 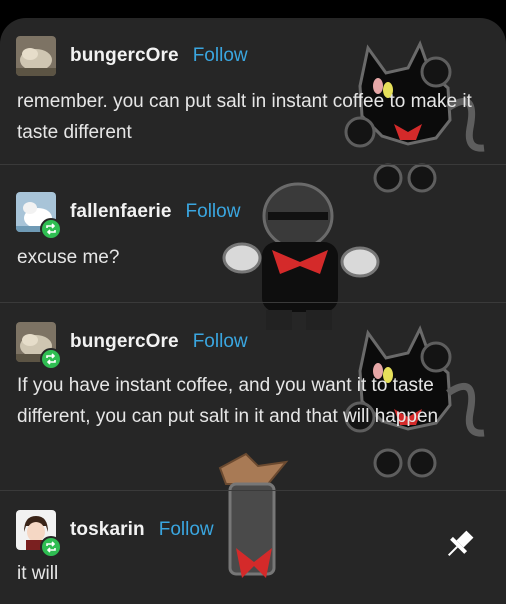 I want to click on post-header: toskarin Follow, so click(x=115, y=533).